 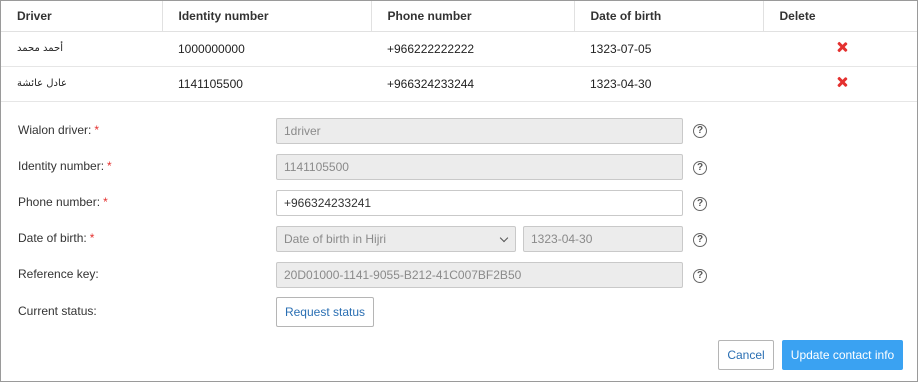 What do you see at coordinates (59, 202) in the screenshot?
I see `phone-number-label-text: Phone number:` at bounding box center [59, 202].